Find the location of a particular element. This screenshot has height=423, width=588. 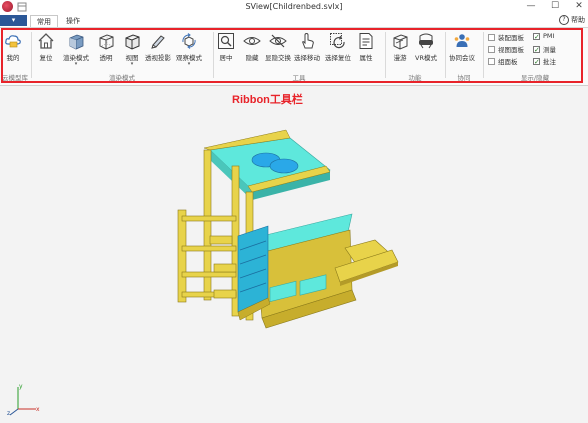

help-icon: ? is located at coordinates (564, 20).